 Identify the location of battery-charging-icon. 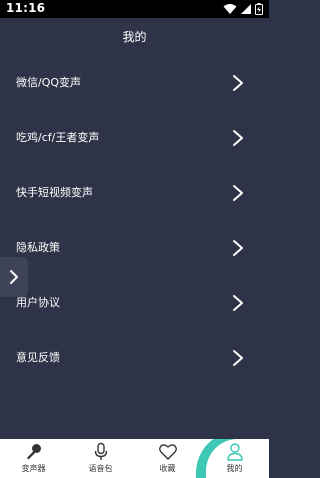
(259, 9).